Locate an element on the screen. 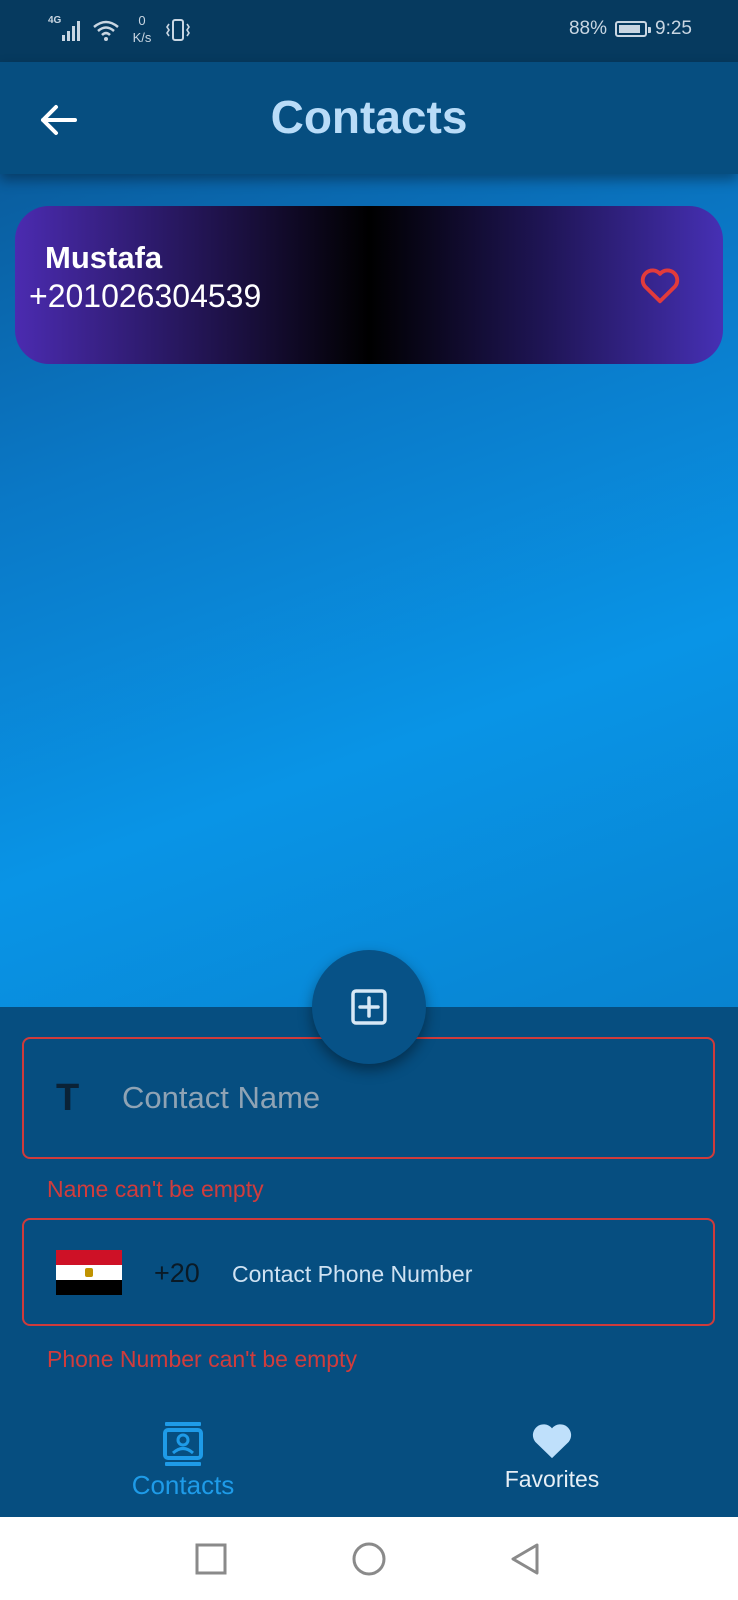 The height and width of the screenshot is (1600, 738). text-type-icon: T is located at coordinates (68, 1098).